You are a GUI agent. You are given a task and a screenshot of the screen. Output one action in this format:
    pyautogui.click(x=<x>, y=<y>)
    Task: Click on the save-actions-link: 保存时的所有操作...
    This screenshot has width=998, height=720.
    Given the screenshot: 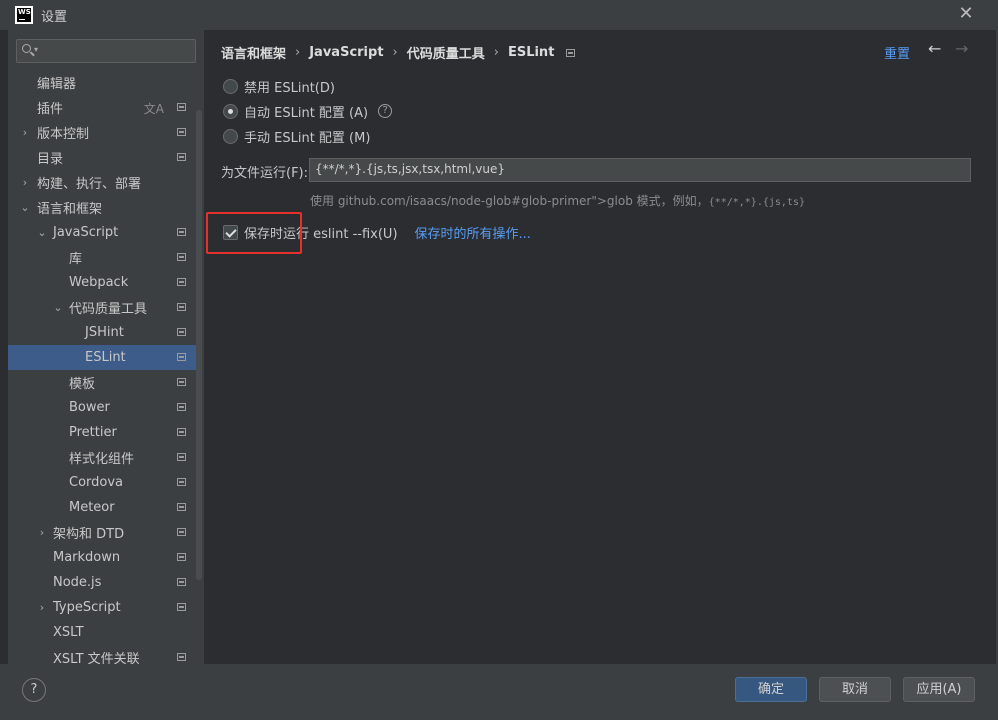 What is the action you would take?
    pyautogui.click(x=473, y=232)
    